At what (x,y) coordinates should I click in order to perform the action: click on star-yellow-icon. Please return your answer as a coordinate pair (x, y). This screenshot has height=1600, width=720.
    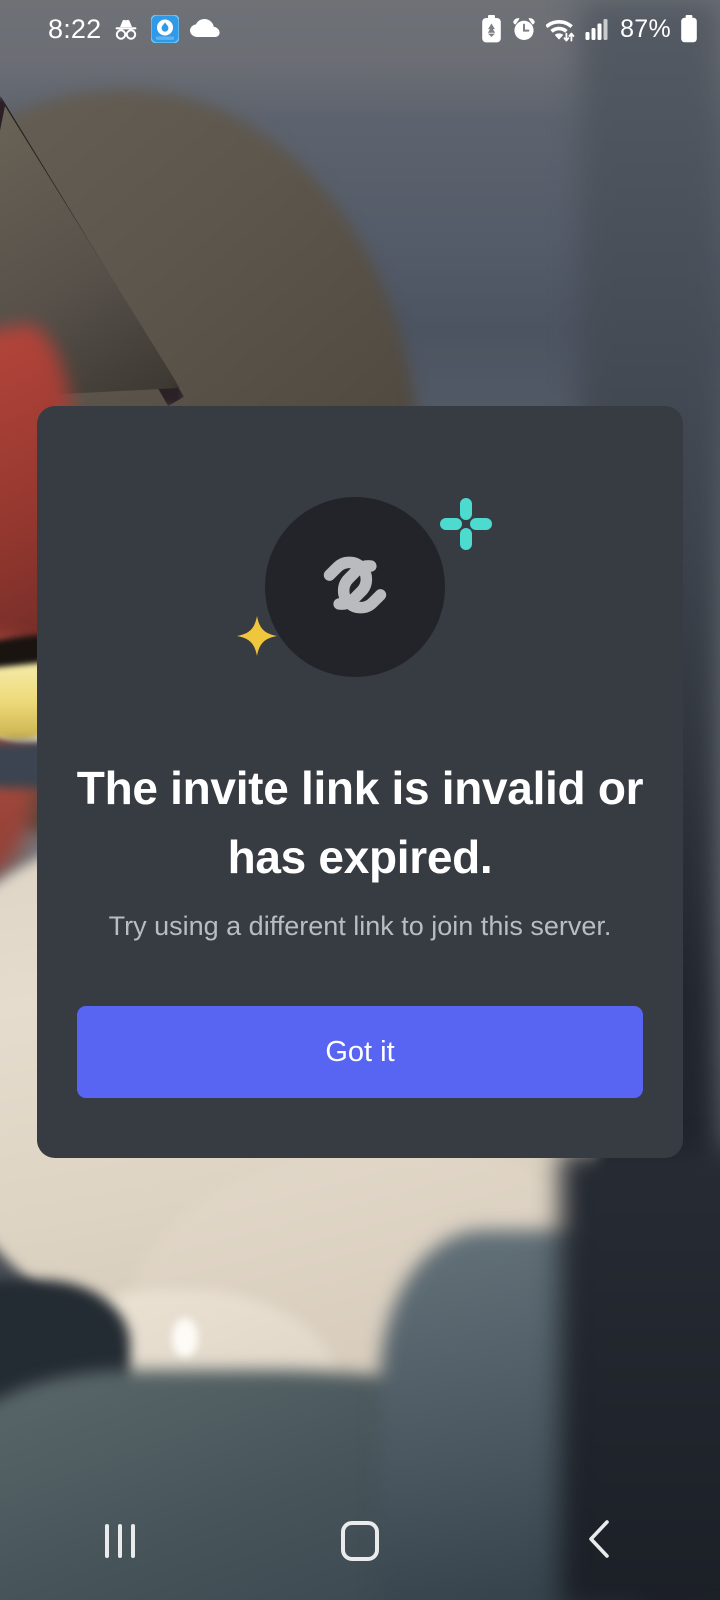
    Looking at the image, I should click on (257, 636).